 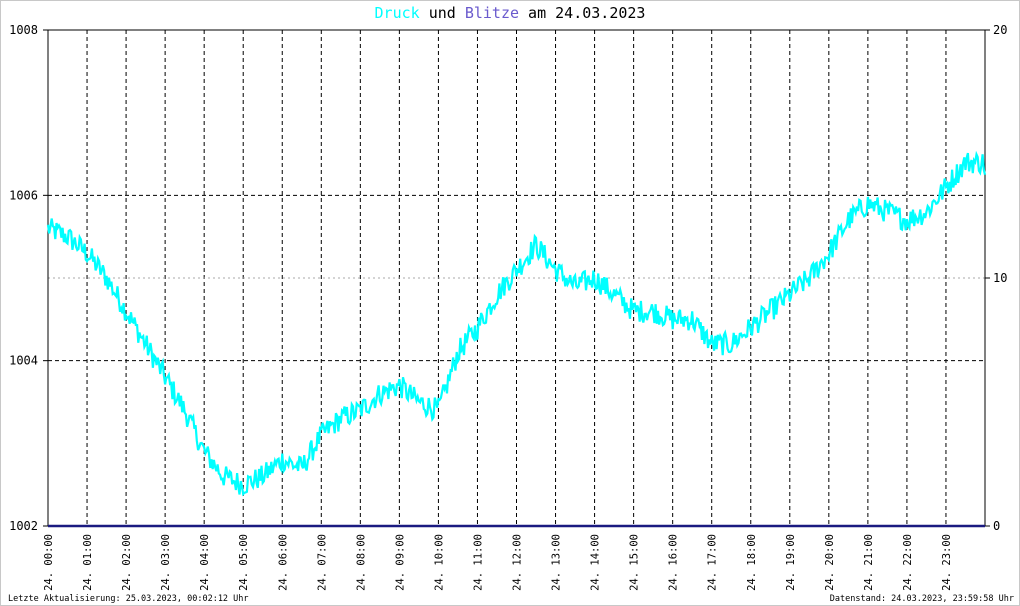 What do you see at coordinates (830, 562) in the screenshot?
I see `x-tick-label: 24. 20:00` at bounding box center [830, 562].